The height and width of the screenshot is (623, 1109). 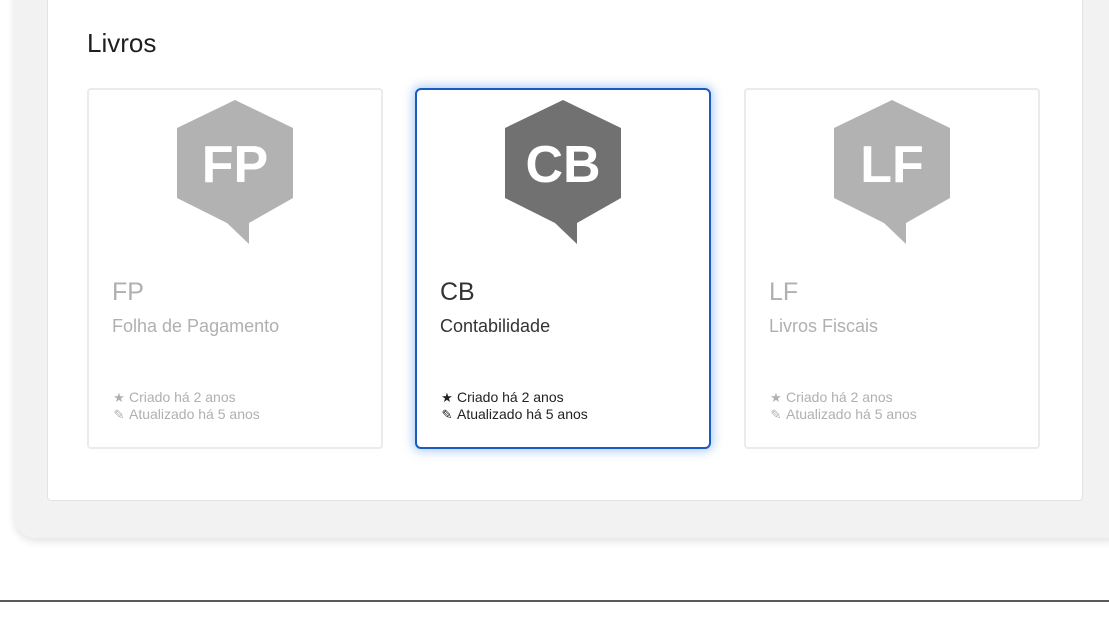 I want to click on badge-text: FP, so click(x=235, y=165).